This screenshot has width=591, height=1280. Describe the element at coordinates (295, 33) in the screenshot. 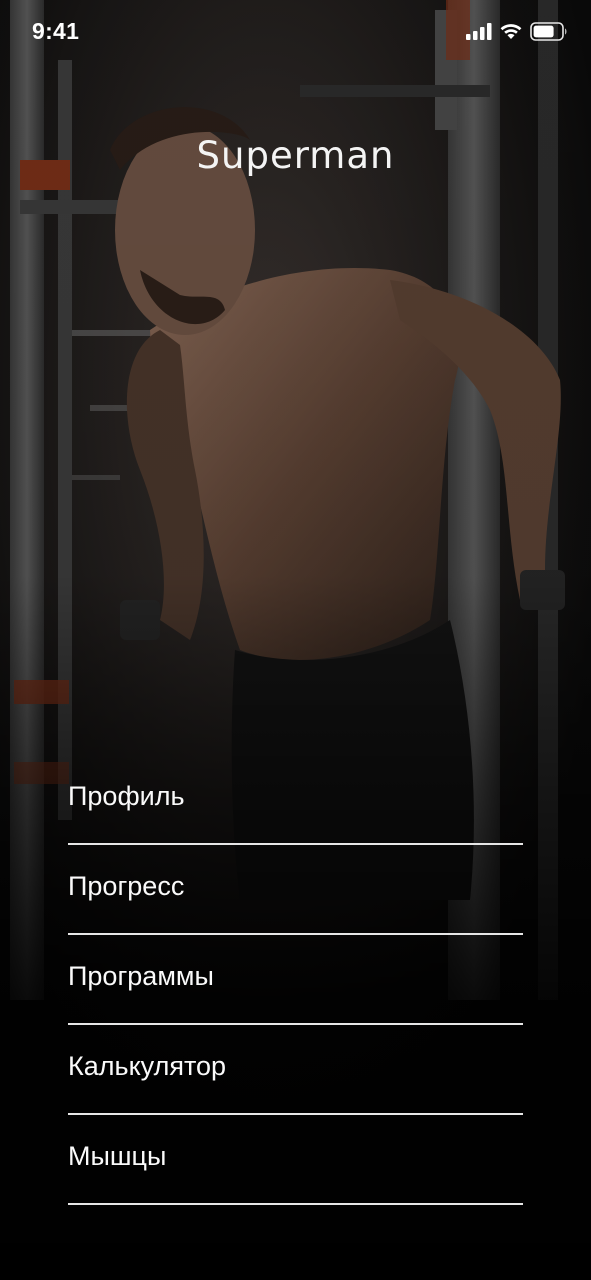

I see `status-bar: 9:41` at that location.